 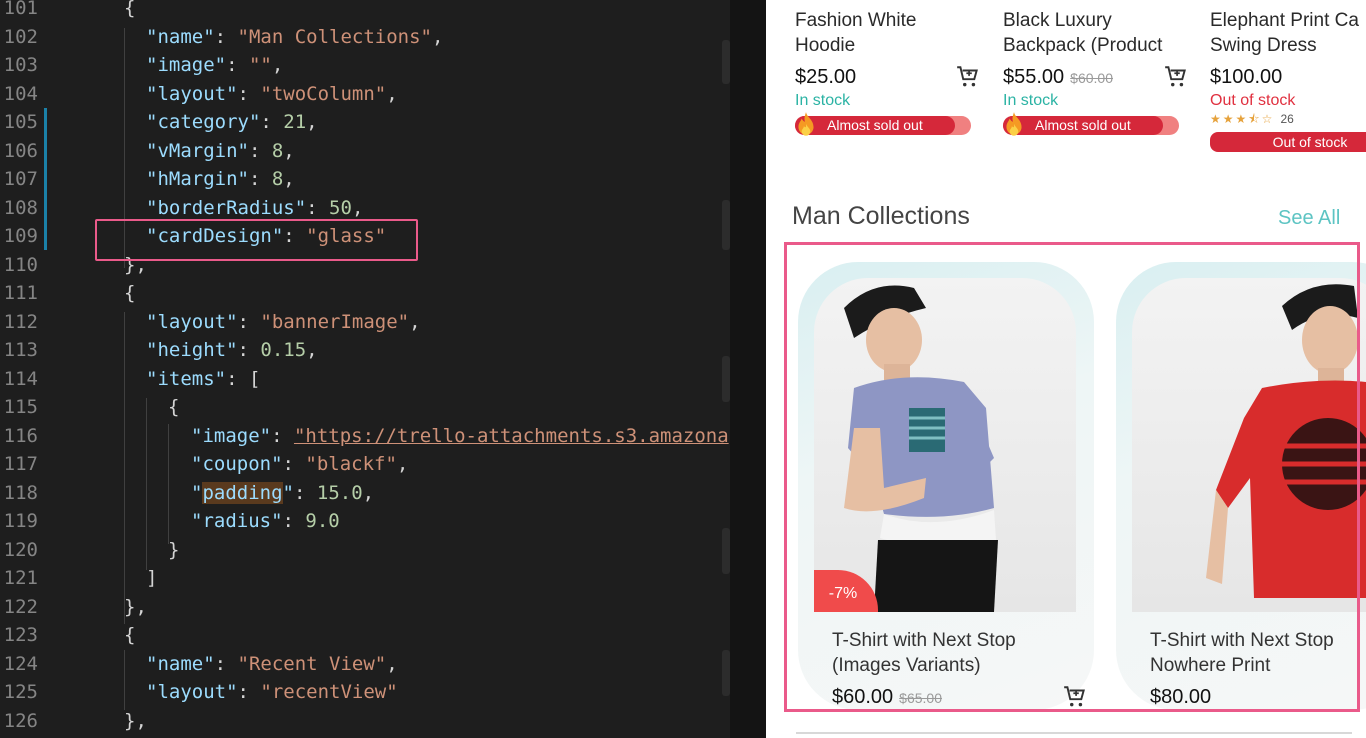 I want to click on code-line: 125 "layout": "recentView", so click(x=383, y=692).